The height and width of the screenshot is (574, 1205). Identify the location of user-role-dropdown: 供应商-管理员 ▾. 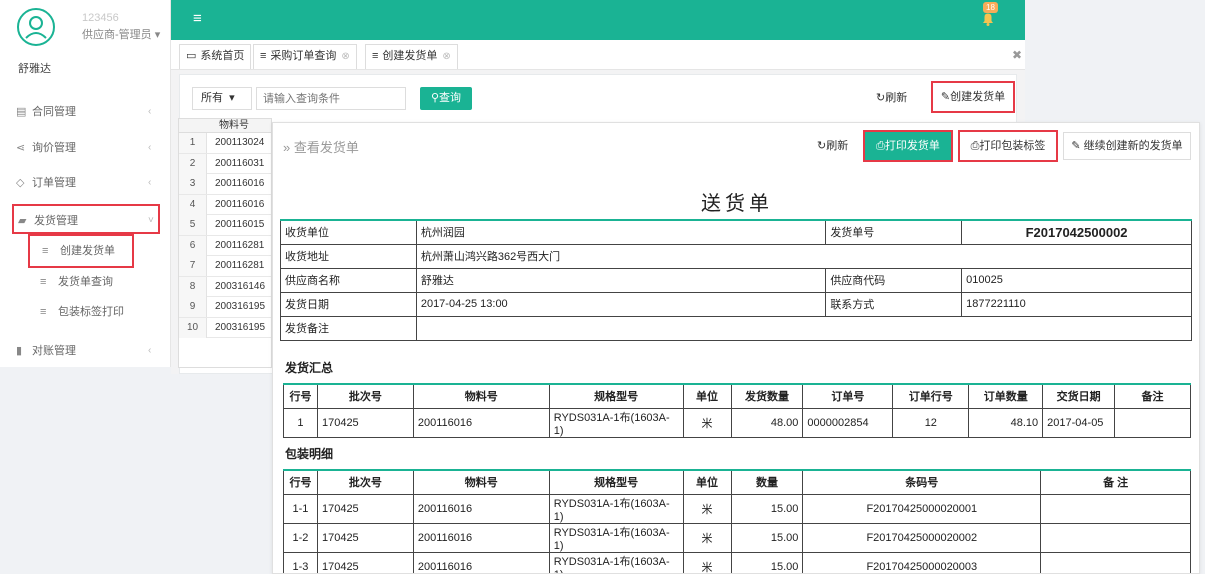
(121, 34).